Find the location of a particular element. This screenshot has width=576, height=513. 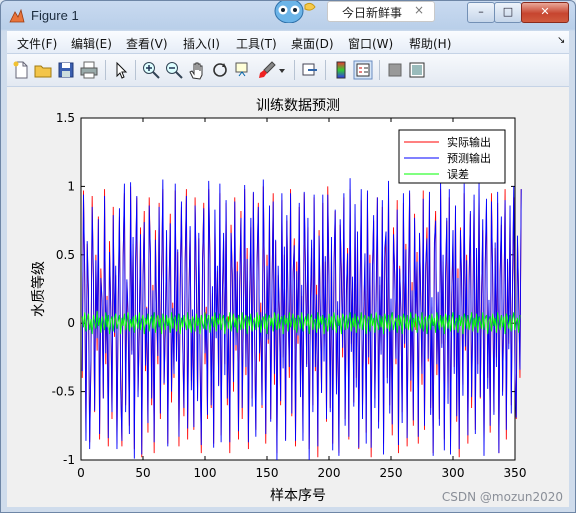

legend-label-predicted: 预测输出 is located at coordinates (469, 158).